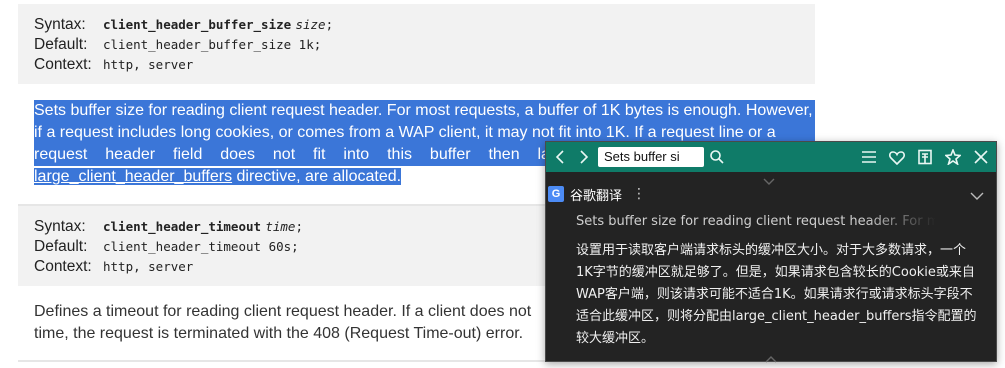  I want to click on translation-line: 设置用于读取客户端请求标头的缓冲区大小。对于大多数请求，一个, so click(771, 250).